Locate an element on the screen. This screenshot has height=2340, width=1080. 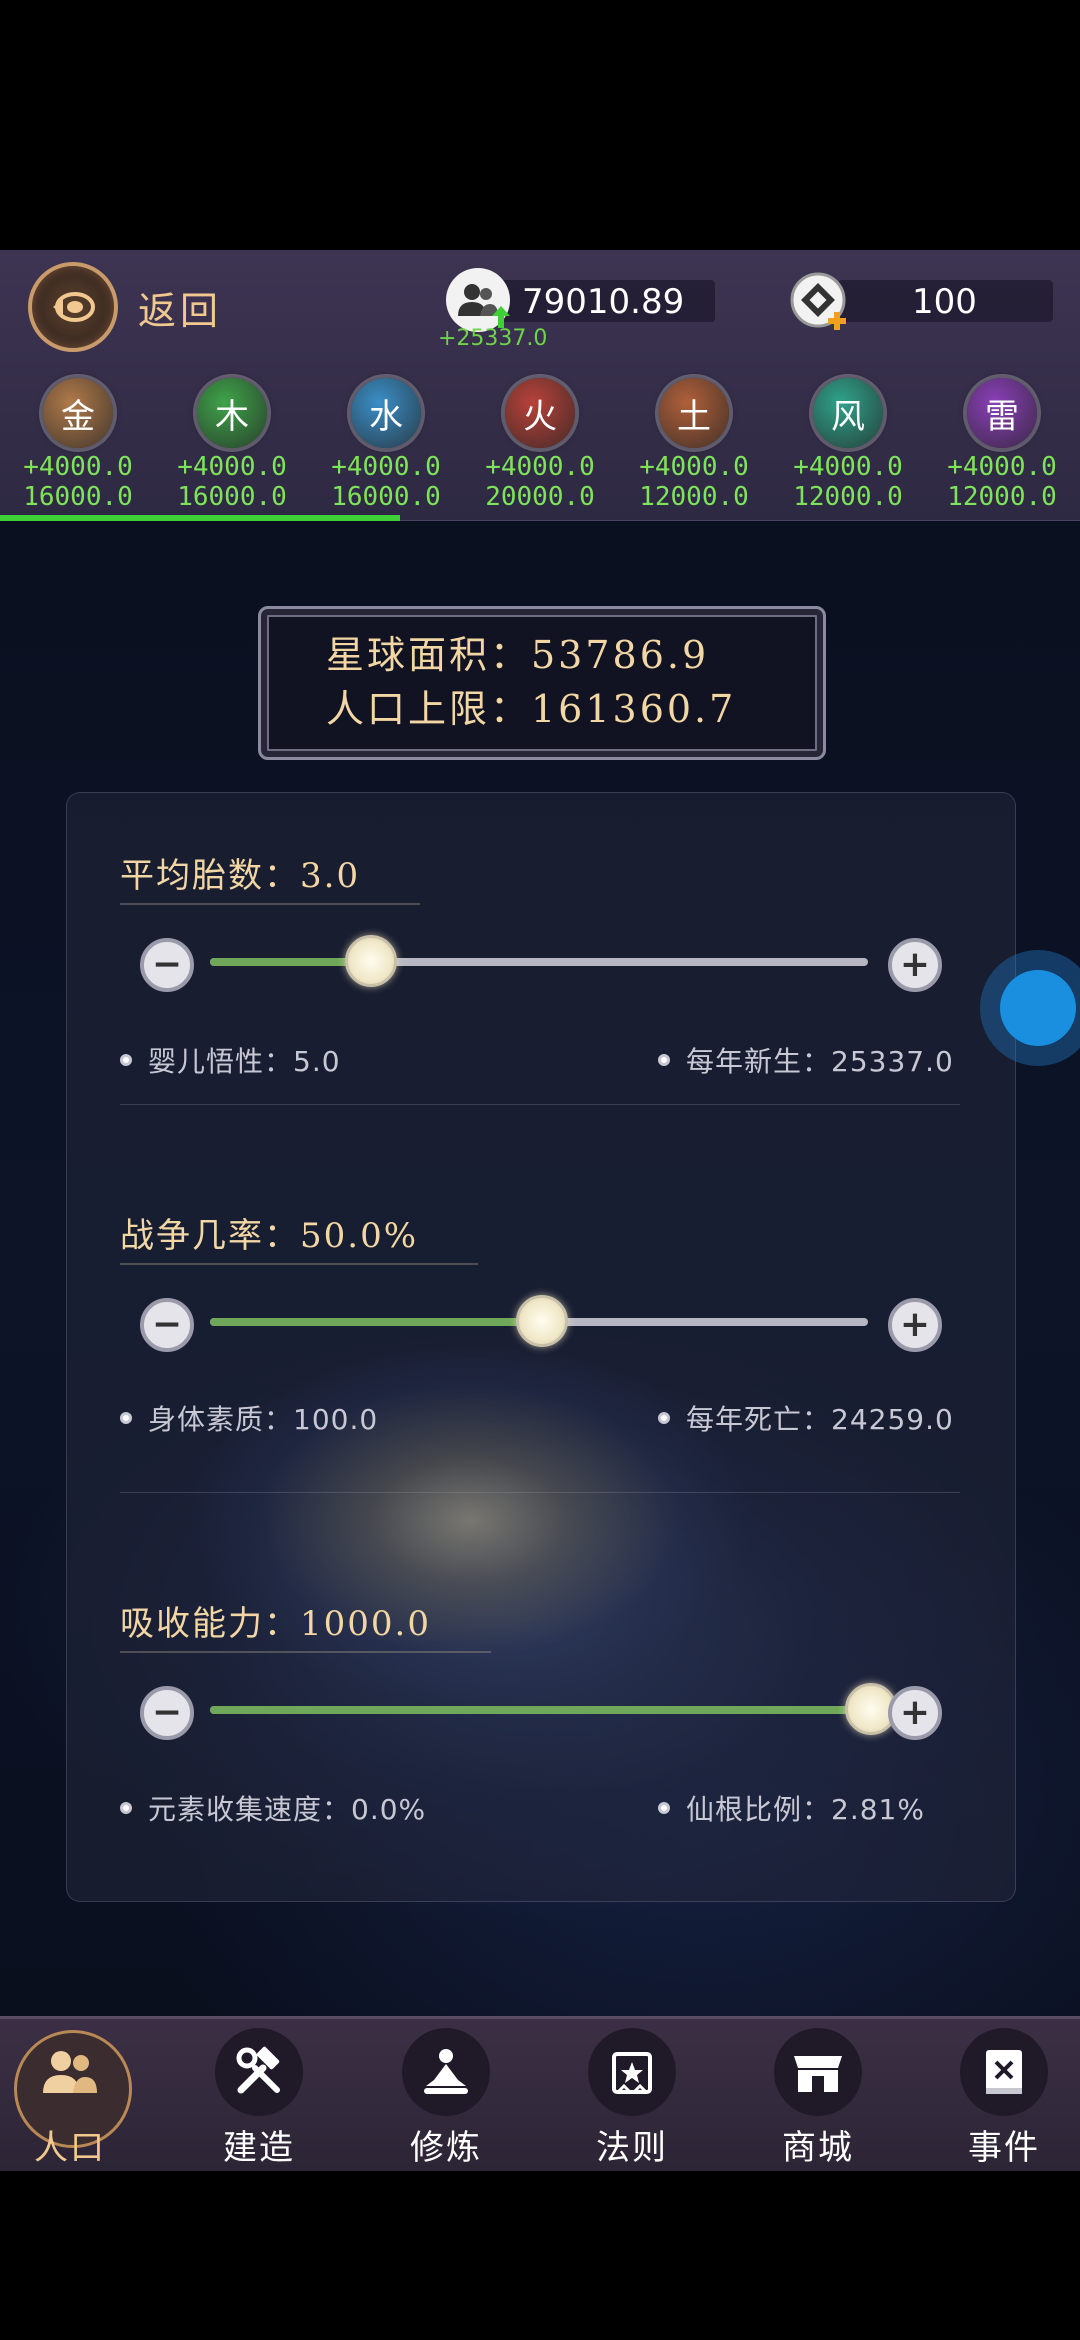
nav-law: 法则 is located at coordinates (632, 2095).